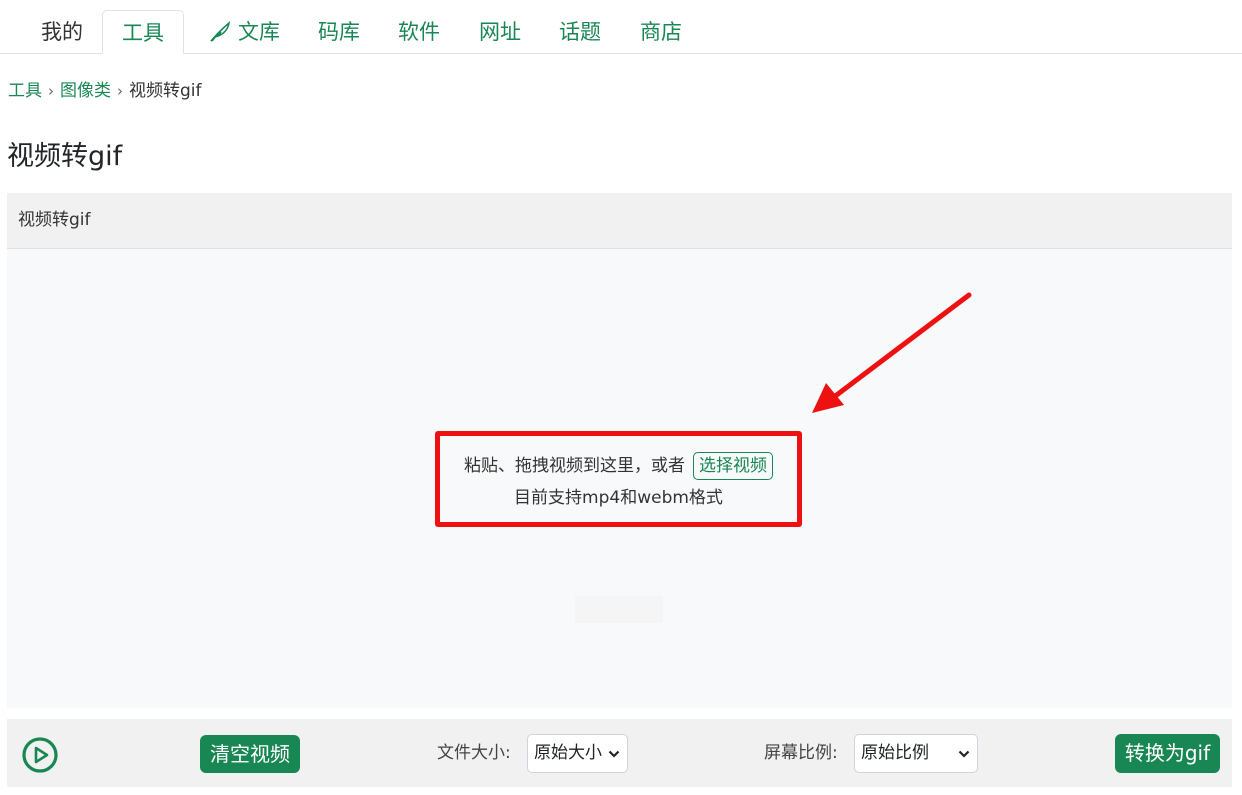  I want to click on nav-tab-urls: 网址, so click(500, 32).